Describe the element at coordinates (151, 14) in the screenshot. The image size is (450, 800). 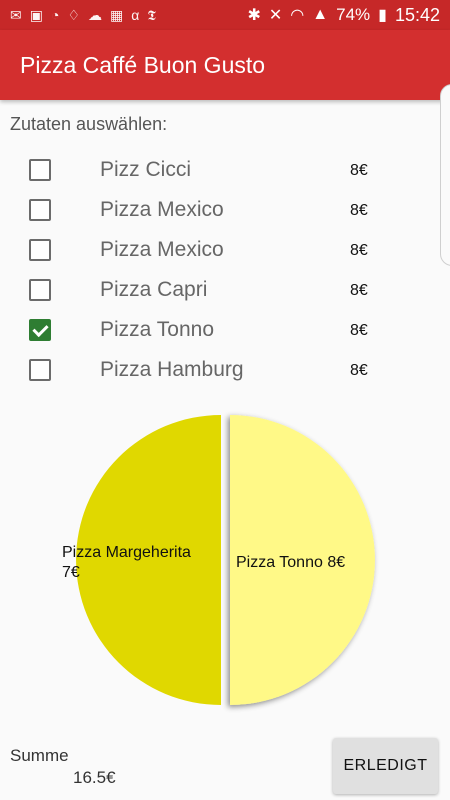
I see `nyt-icon: 𝕿` at that location.